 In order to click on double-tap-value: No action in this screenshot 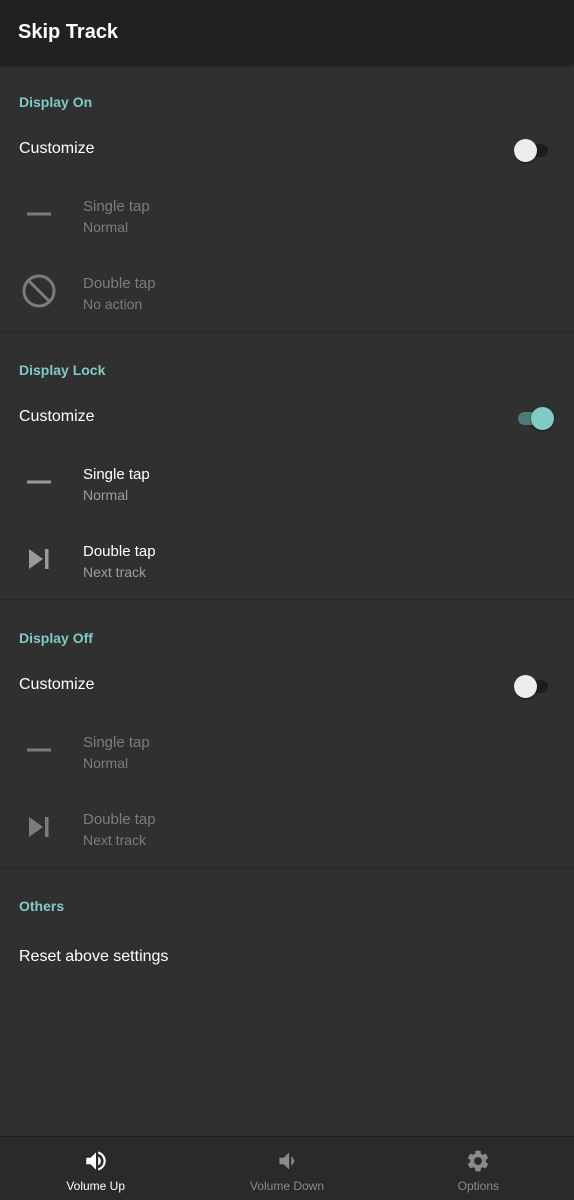, I will do `click(113, 304)`.